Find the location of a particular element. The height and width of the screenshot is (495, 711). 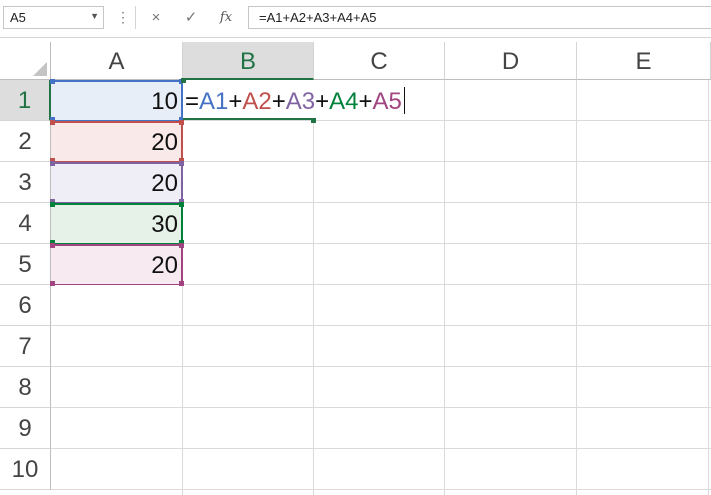

formula-input: =A1+A2+A3+A4+A5 is located at coordinates (479, 17).